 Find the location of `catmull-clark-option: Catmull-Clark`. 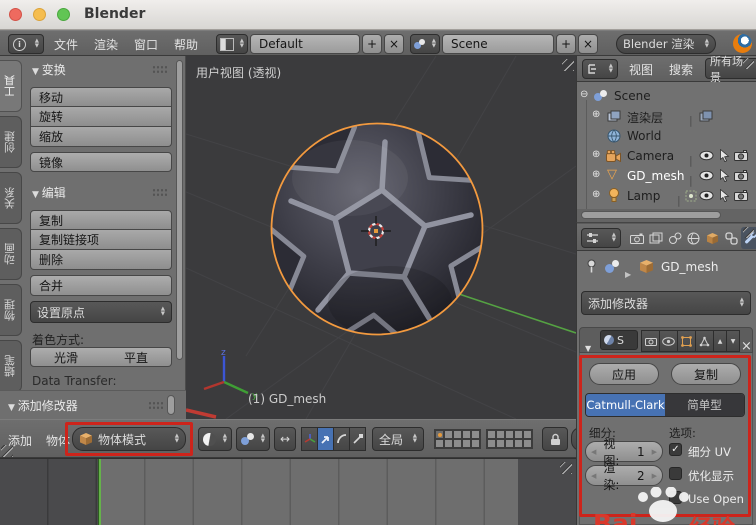

catmull-clark-option: Catmull-Clark is located at coordinates (625, 405).